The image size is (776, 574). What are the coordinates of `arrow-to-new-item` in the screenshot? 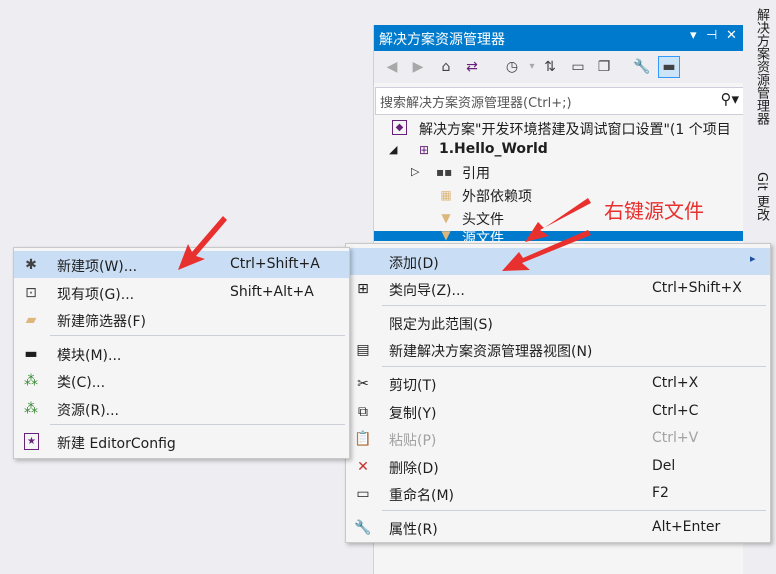 It's located at (202, 243).